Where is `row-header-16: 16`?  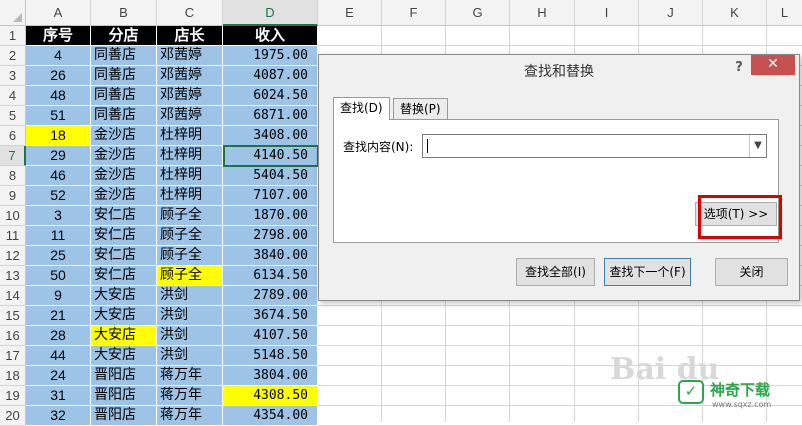 row-header-16: 16 is located at coordinates (13, 336).